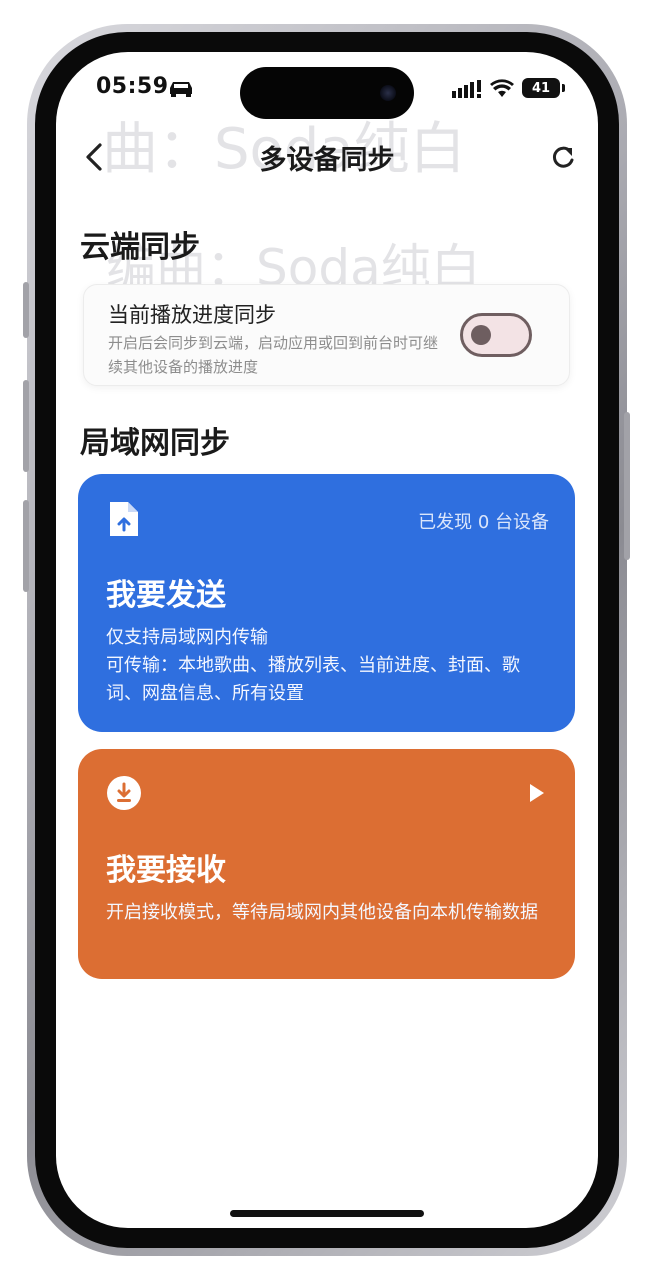 The image size is (653, 1280). I want to click on home-indicator, so click(327, 1213).